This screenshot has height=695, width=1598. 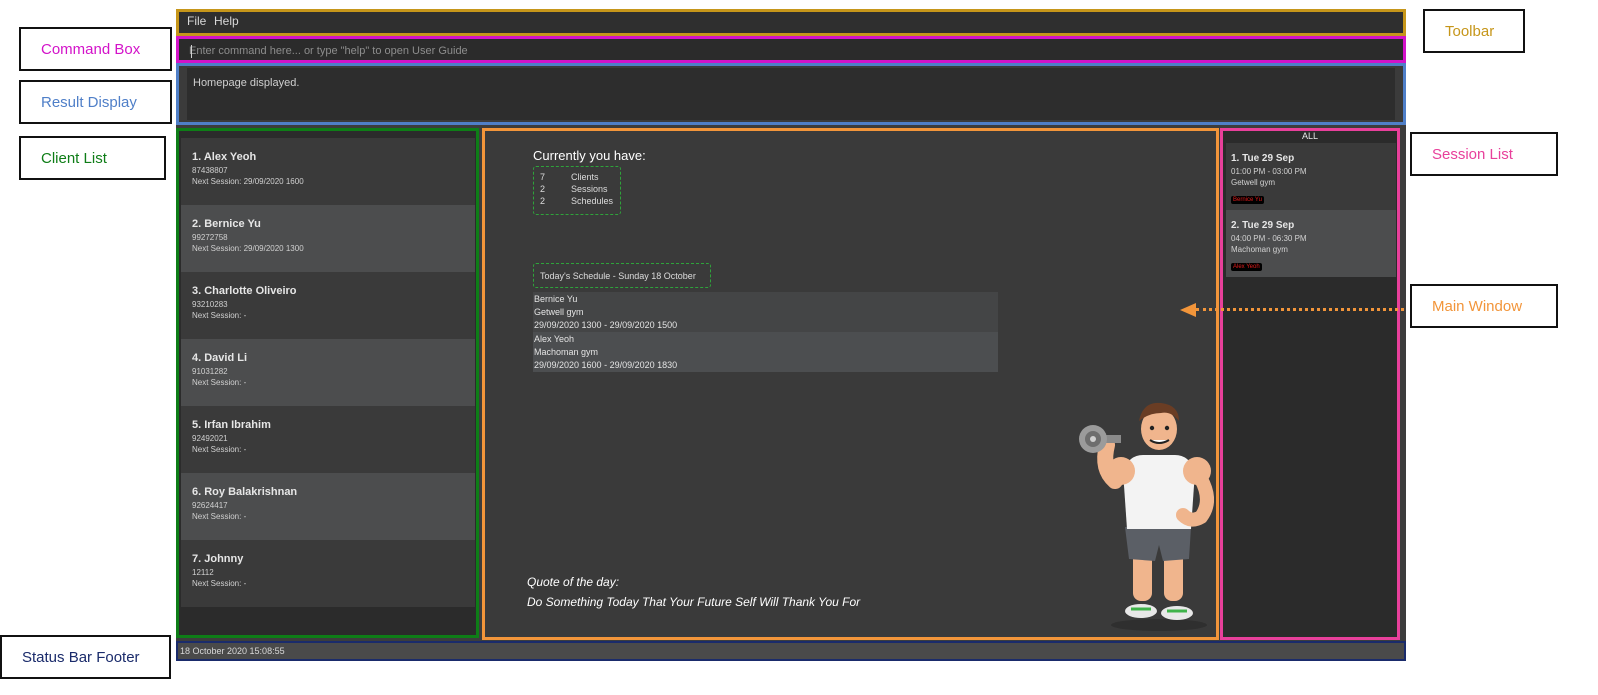 I want to click on annotation-client-list: Client List, so click(x=92, y=158).